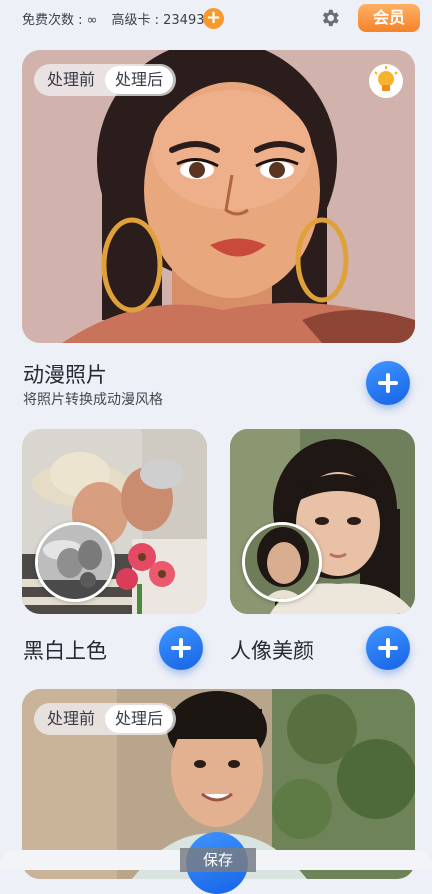 The image size is (432, 894). Describe the element at coordinates (330, 18) in the screenshot. I see `gear-icon` at that location.